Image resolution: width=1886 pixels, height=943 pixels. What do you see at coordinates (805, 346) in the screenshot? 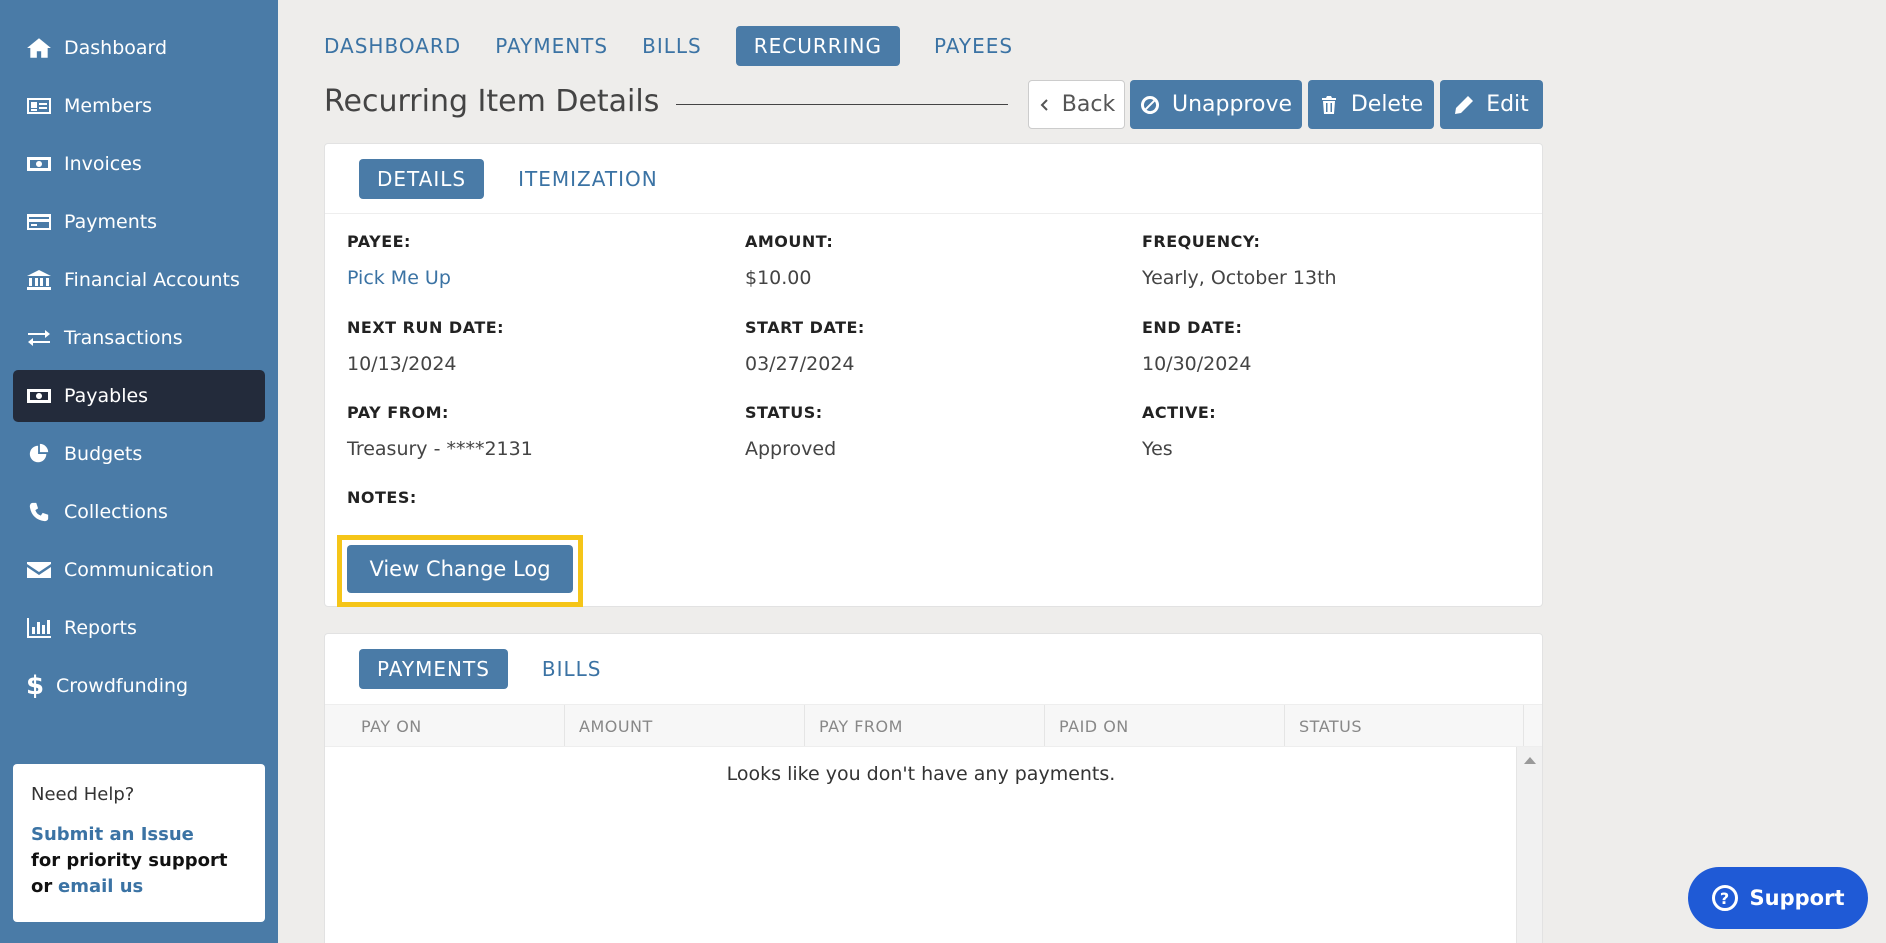
I see `start-date-field: START DATE: 03/27/2024` at bounding box center [805, 346].